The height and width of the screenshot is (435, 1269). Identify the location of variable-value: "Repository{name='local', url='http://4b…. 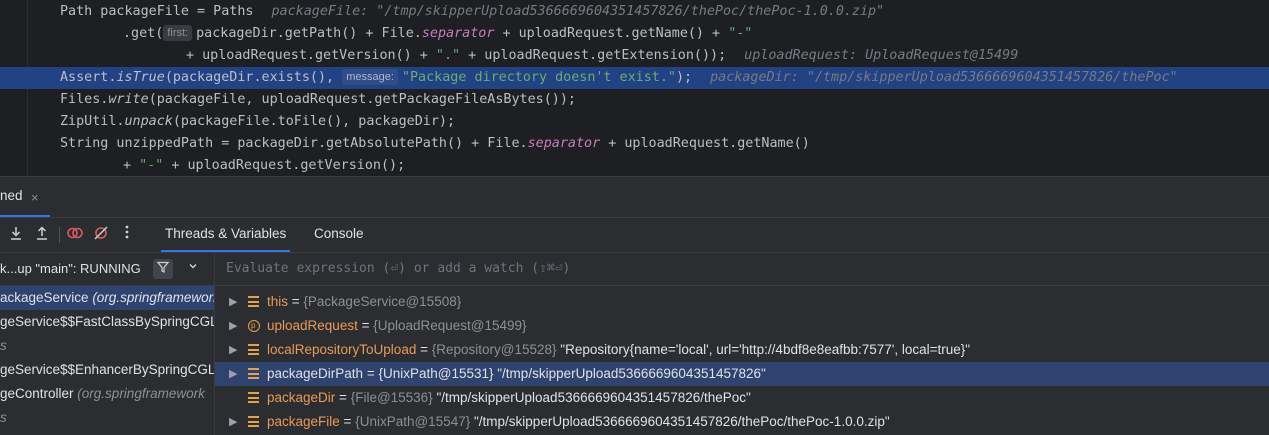
(765, 349).